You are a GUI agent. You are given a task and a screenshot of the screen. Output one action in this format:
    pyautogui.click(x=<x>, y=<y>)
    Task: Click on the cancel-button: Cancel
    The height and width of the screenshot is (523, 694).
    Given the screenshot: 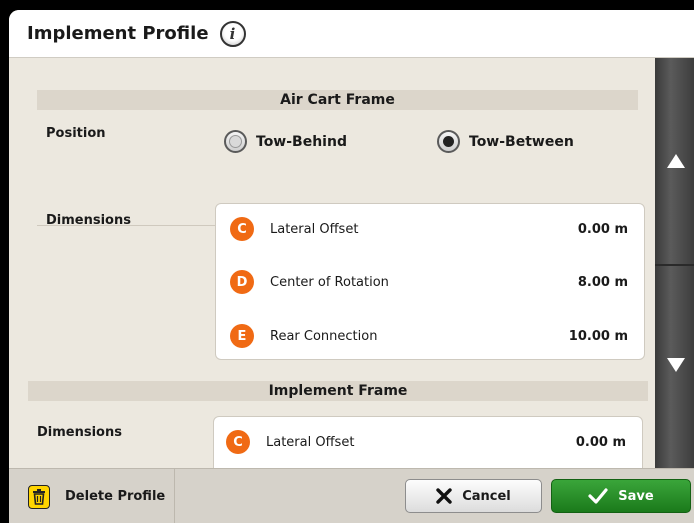 What is the action you would take?
    pyautogui.click(x=473, y=496)
    